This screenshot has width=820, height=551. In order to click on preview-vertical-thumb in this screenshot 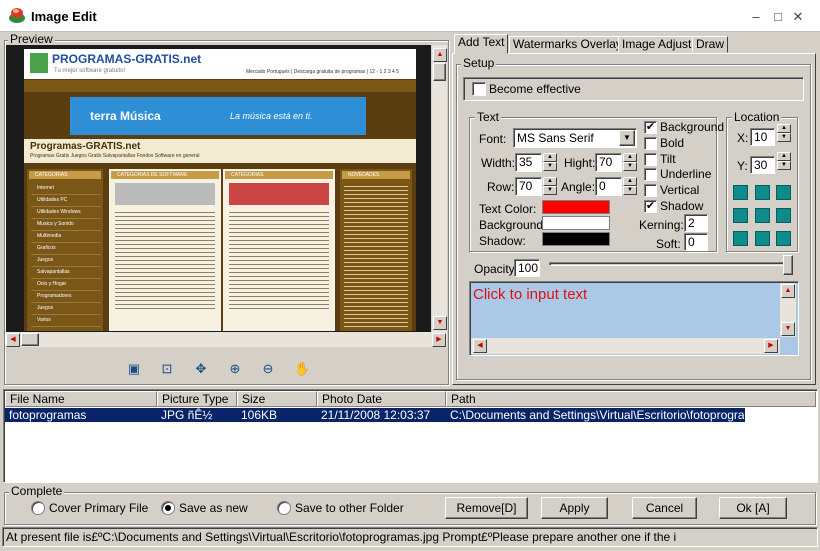, I will do `click(439, 72)`.